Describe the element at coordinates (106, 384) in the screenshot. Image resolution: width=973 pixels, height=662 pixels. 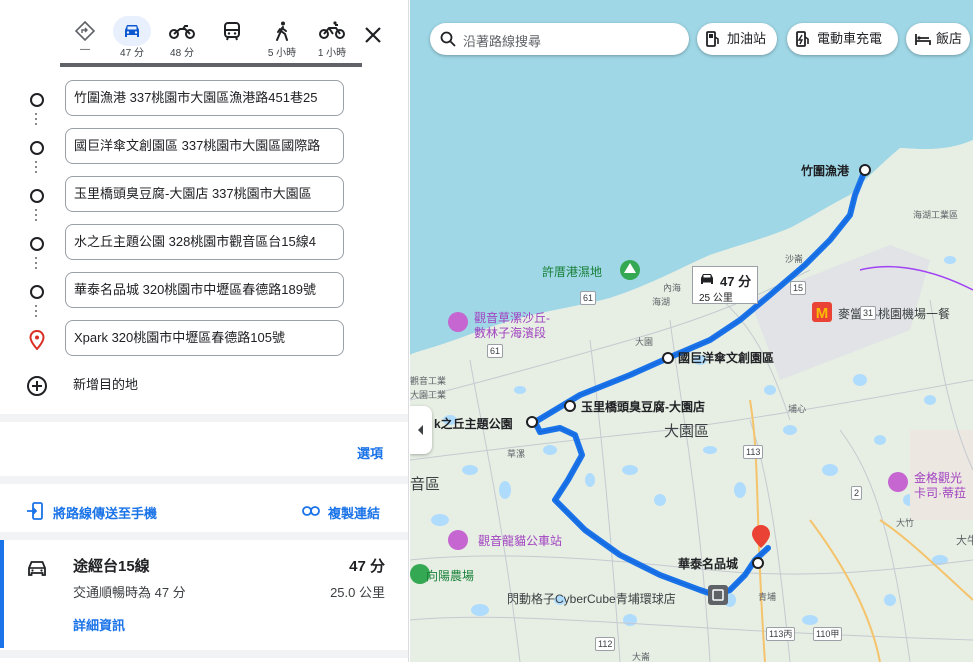
I see `add-destination-label: 新增目的地` at that location.